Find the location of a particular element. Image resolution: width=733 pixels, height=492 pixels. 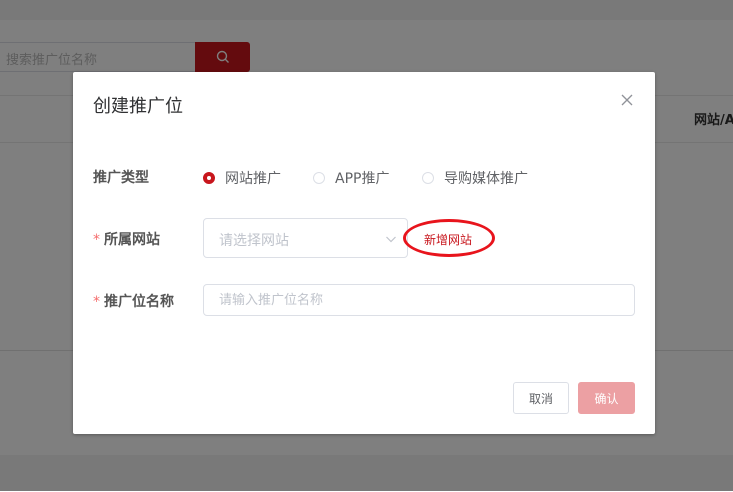

chevron-down-icon is located at coordinates (391, 239).